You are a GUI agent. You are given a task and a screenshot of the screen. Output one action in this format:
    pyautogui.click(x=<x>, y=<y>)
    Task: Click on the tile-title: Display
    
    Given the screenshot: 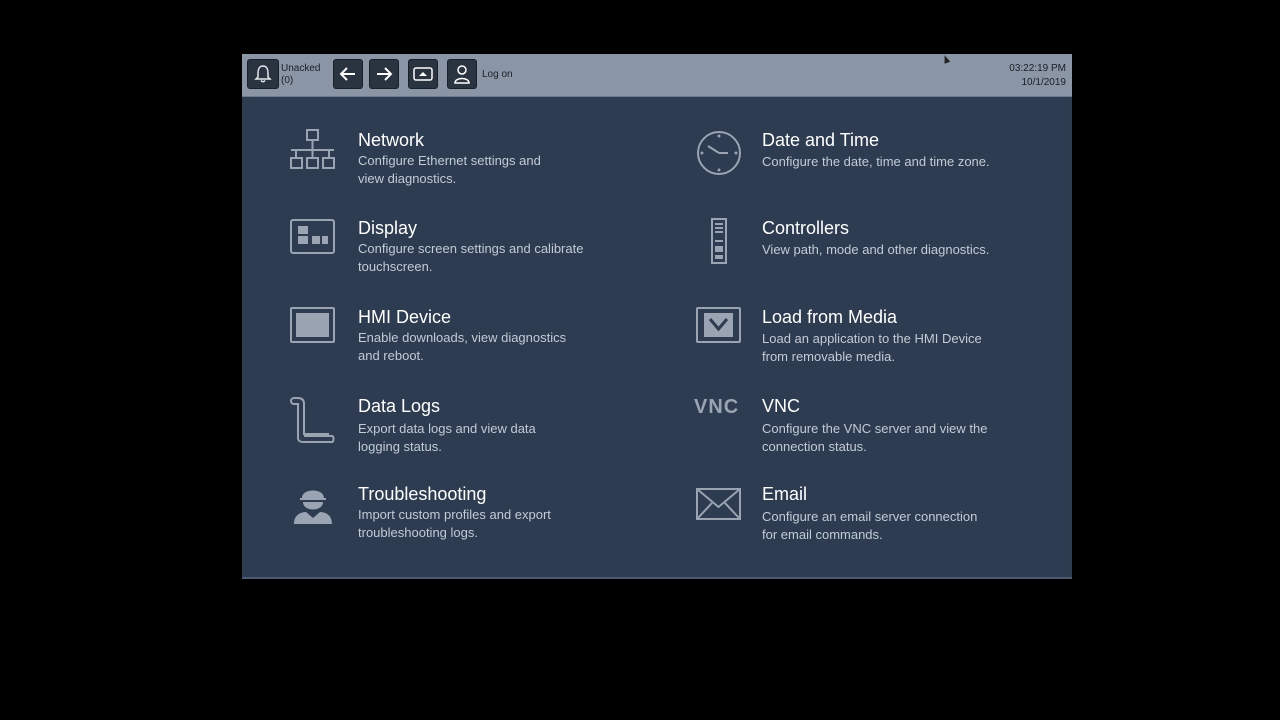 What is the action you would take?
    pyautogui.click(x=388, y=228)
    